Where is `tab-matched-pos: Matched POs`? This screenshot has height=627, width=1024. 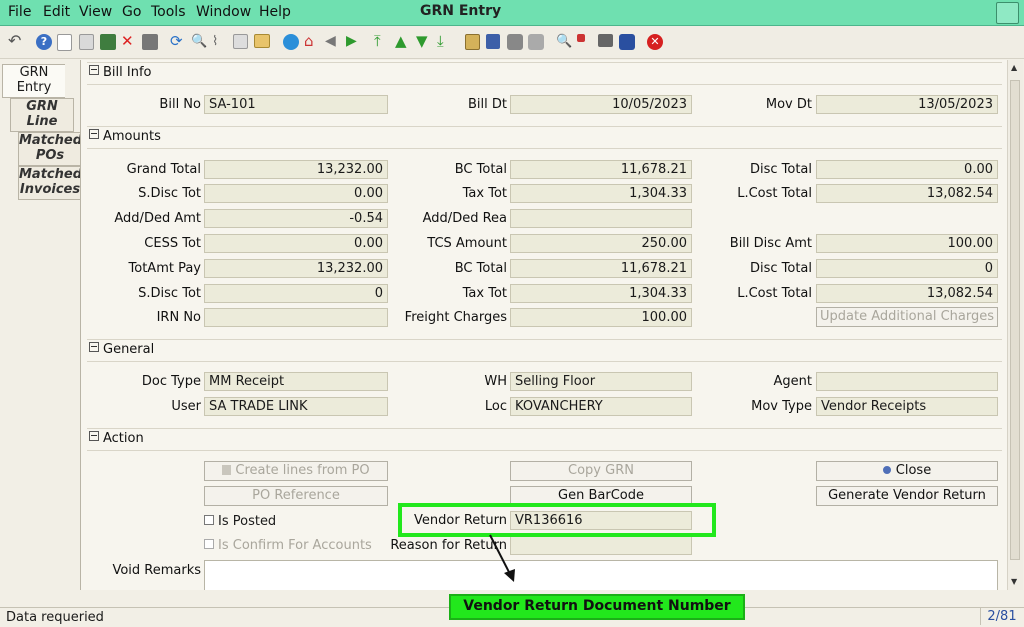
tab-matched-pos: Matched POs is located at coordinates (50, 149).